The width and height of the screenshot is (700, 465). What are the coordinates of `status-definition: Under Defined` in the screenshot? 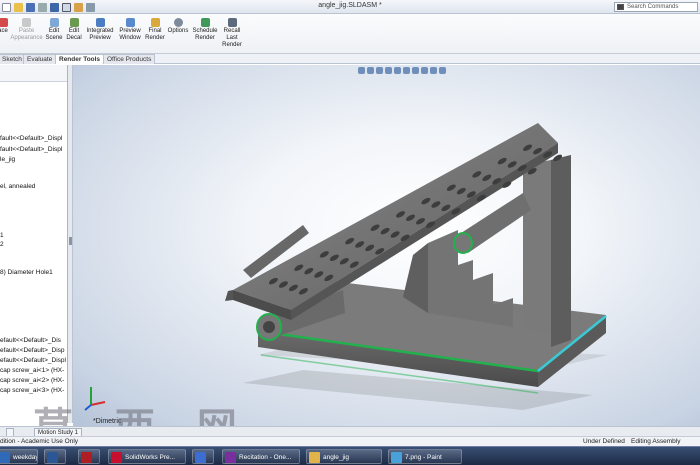 It's located at (604, 441).